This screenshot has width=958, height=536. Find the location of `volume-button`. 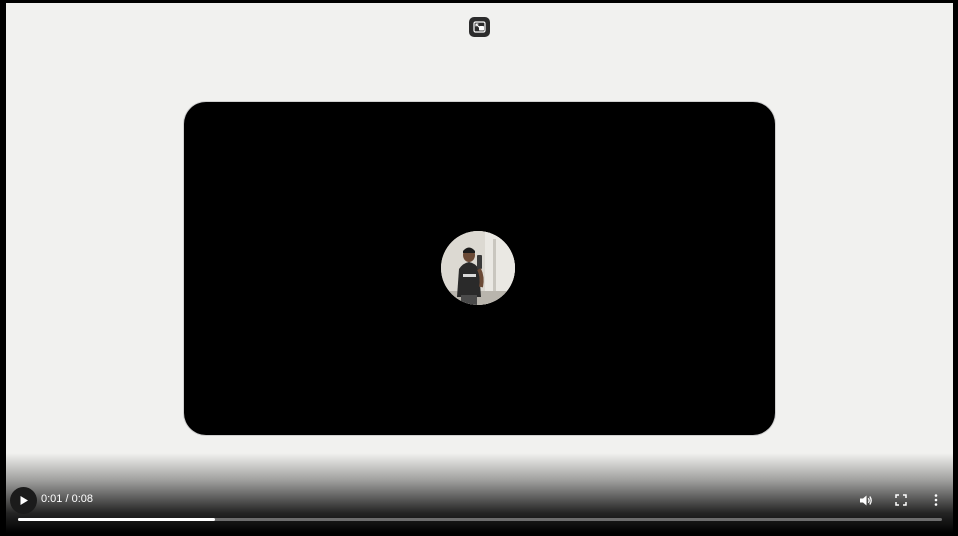

volume-button is located at coordinates (866, 500).